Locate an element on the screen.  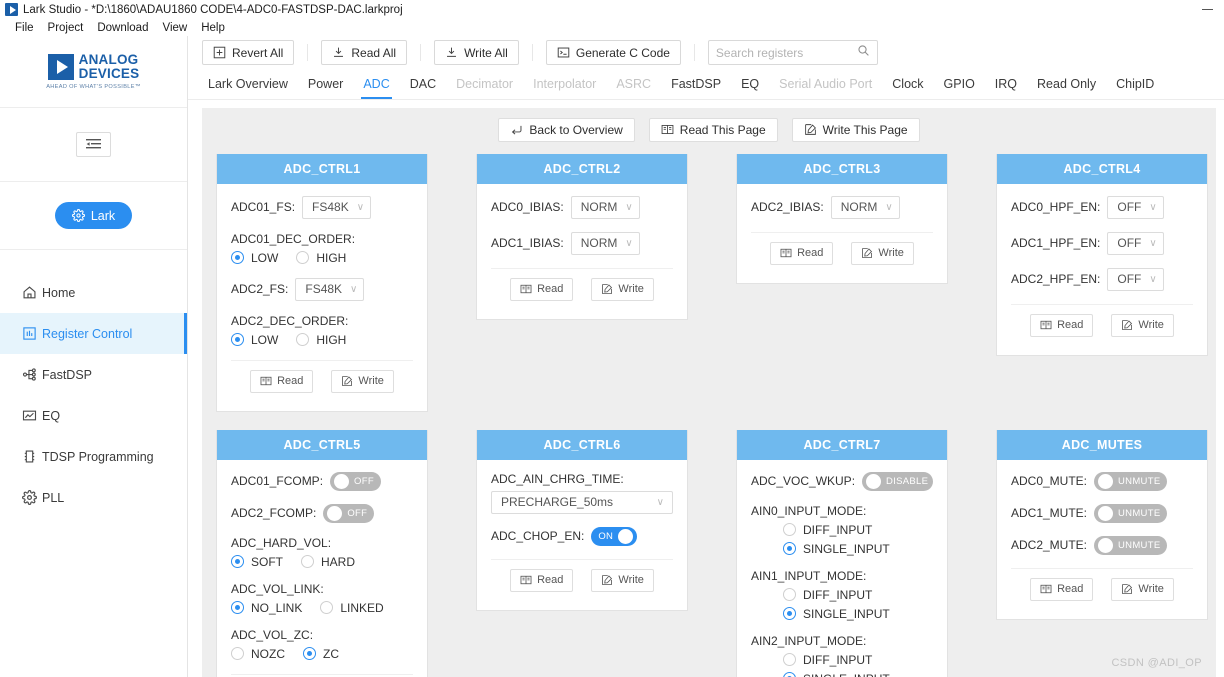
sidebar-item-tdsp-programming: TDSP Programming is located at coordinates (93, 456).